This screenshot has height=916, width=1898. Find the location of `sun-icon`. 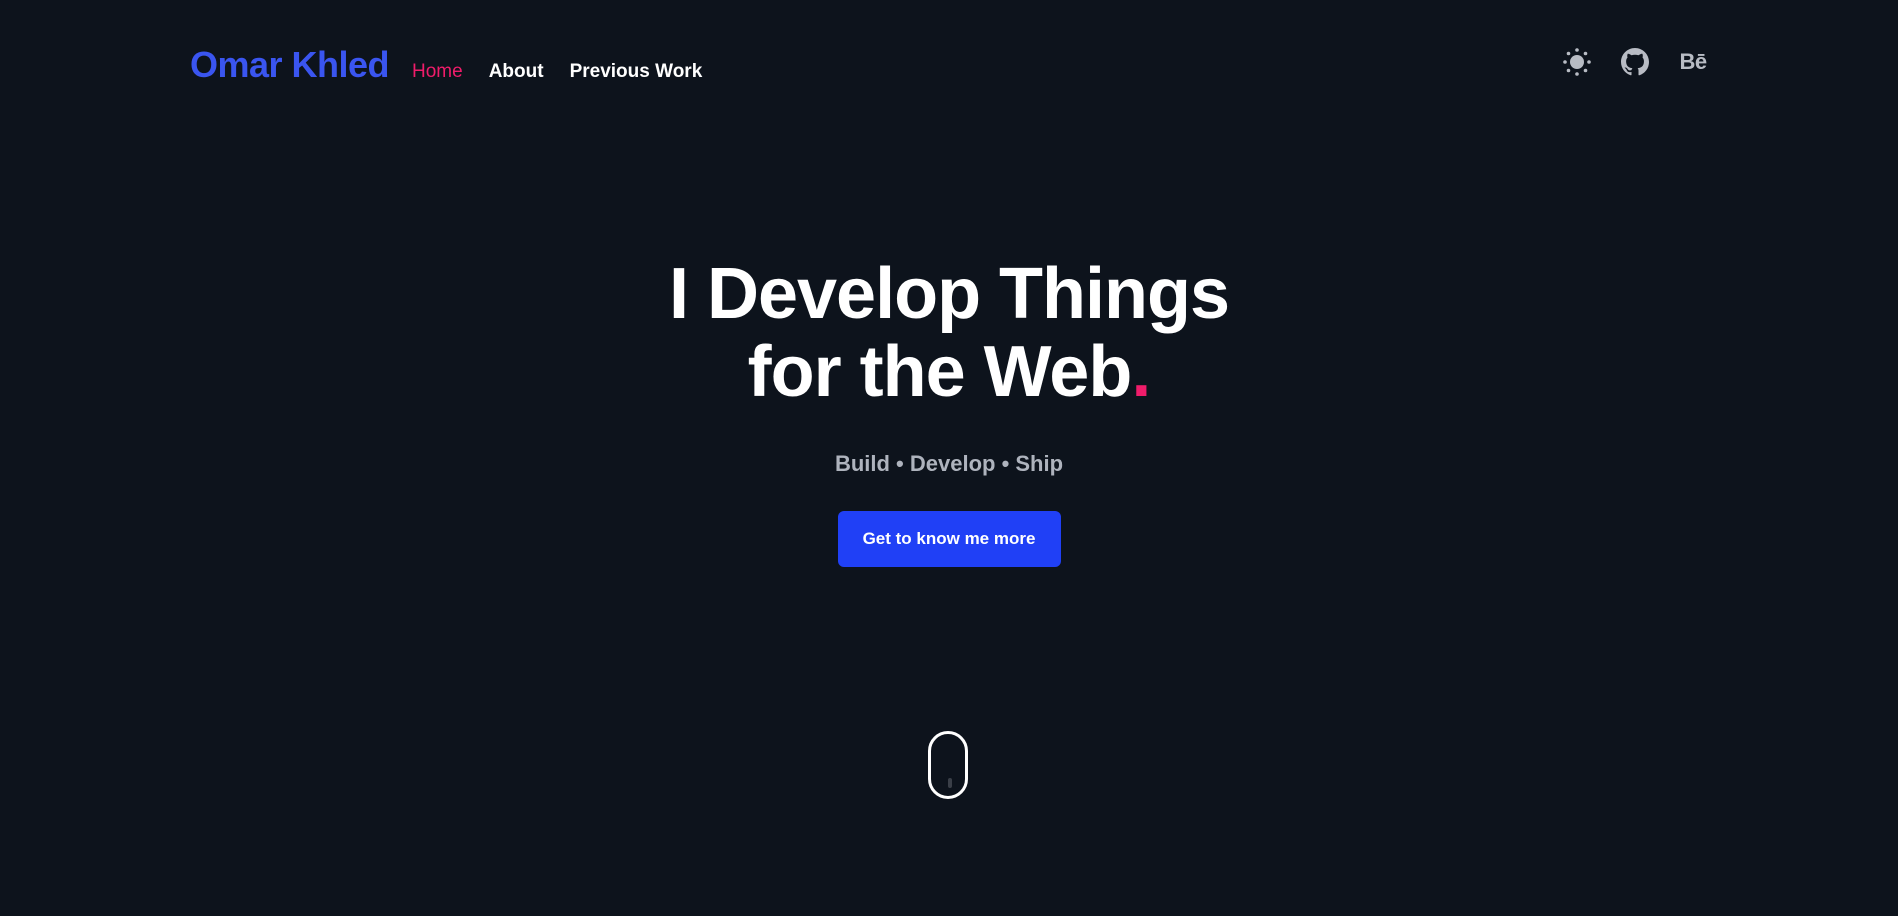

sun-icon is located at coordinates (1577, 62).